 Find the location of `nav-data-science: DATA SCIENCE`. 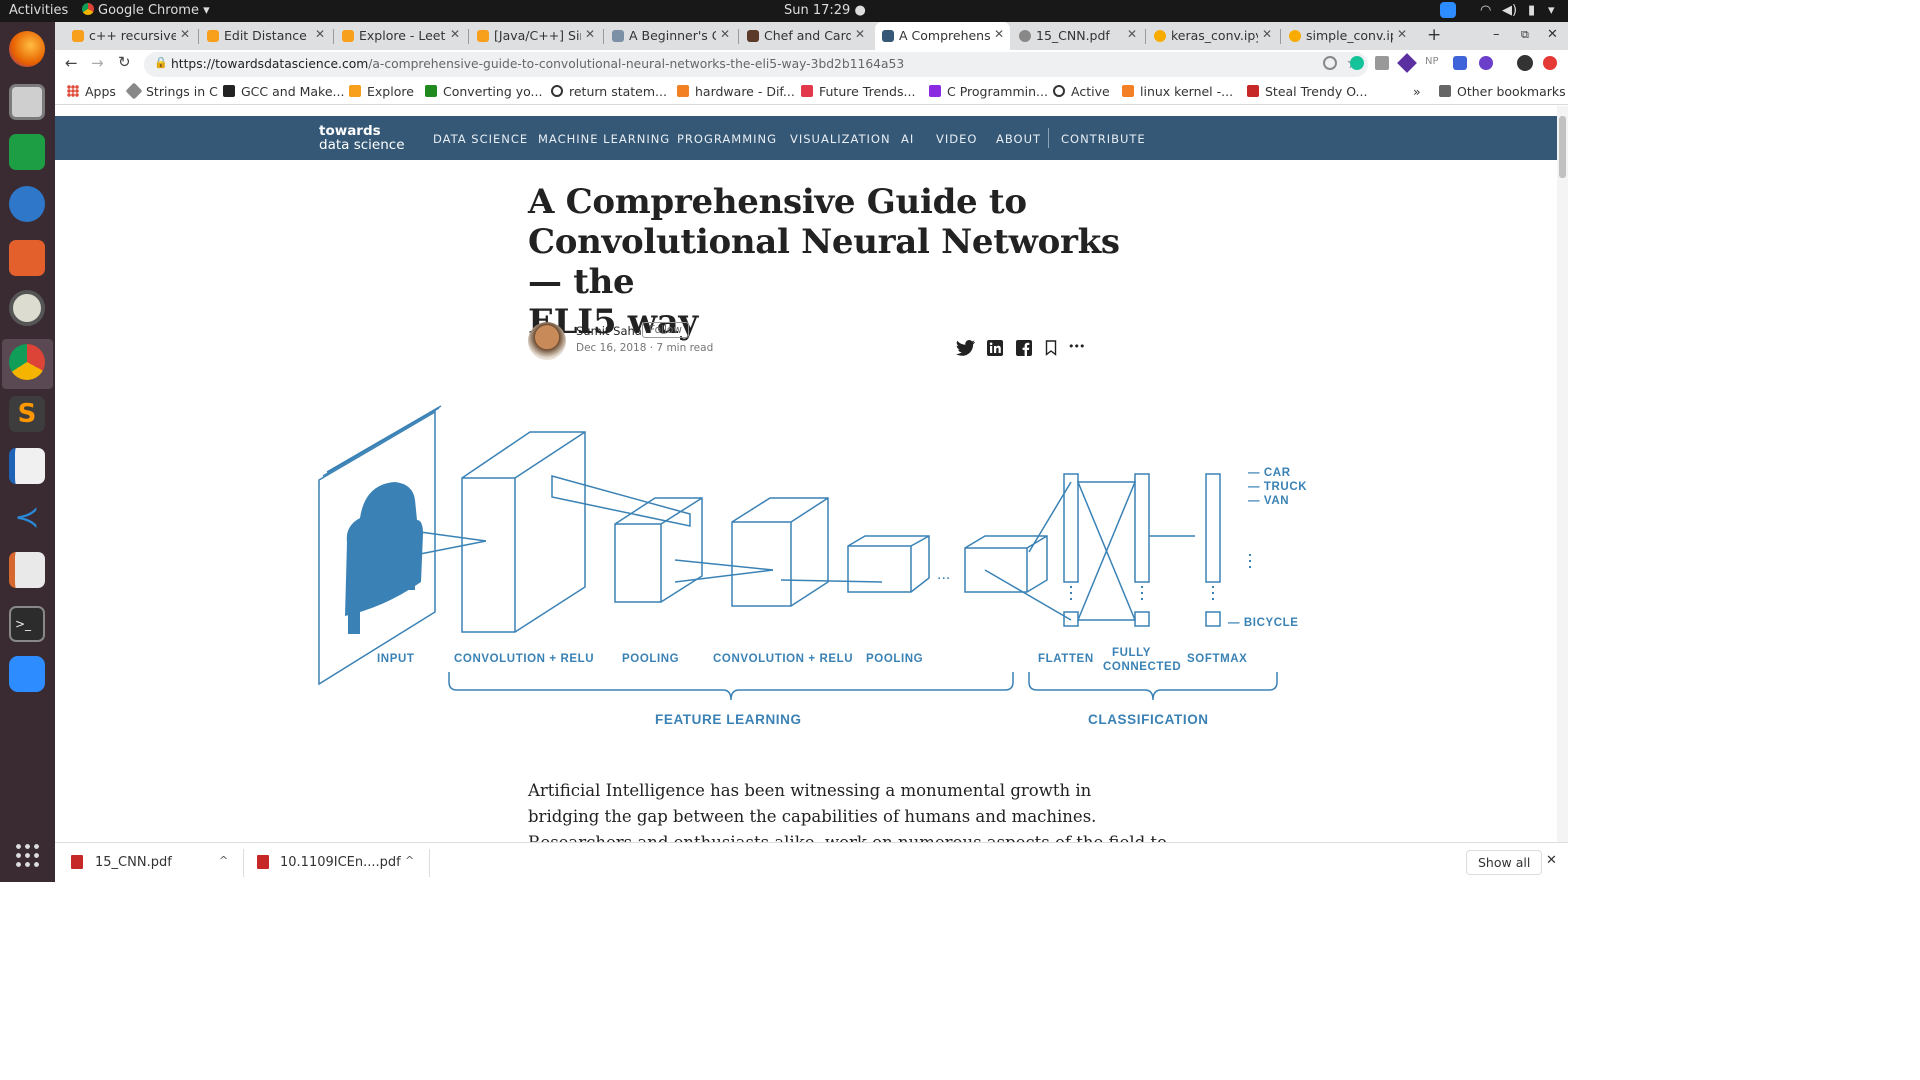

nav-data-science: DATA SCIENCE is located at coordinates (480, 139).